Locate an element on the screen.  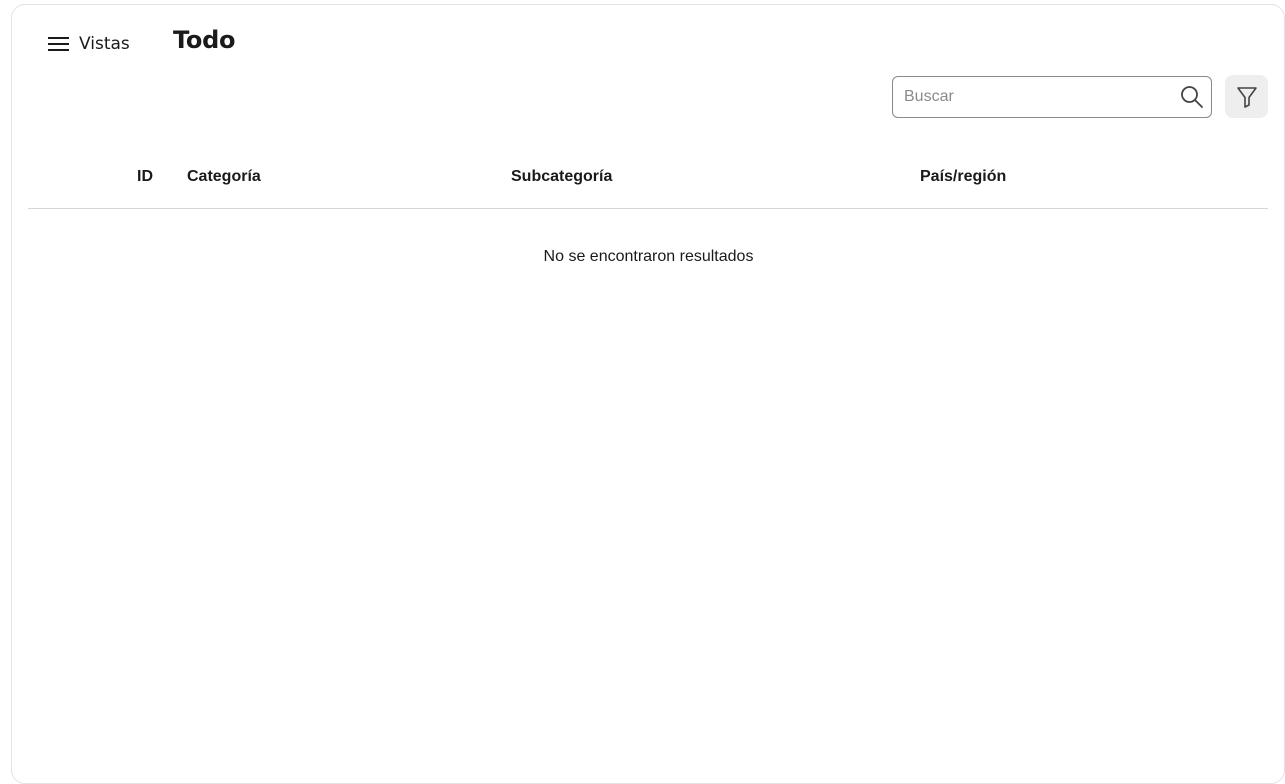
column-header-pais-region: País/región is located at coordinates (963, 177).